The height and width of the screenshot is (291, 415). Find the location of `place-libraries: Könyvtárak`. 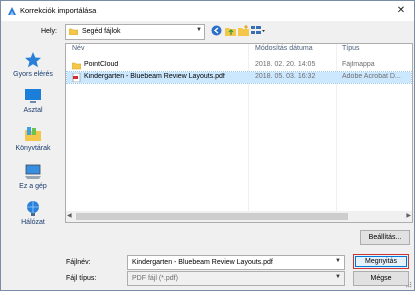

place-libraries: Könyvtárak is located at coordinates (33, 142).